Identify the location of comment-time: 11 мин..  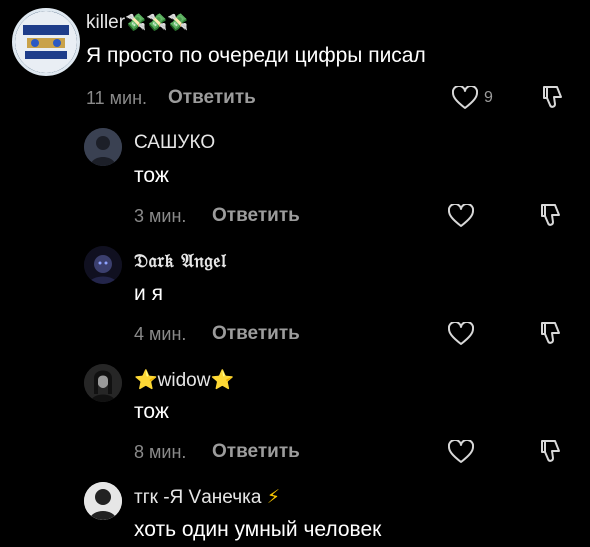
(117, 98).